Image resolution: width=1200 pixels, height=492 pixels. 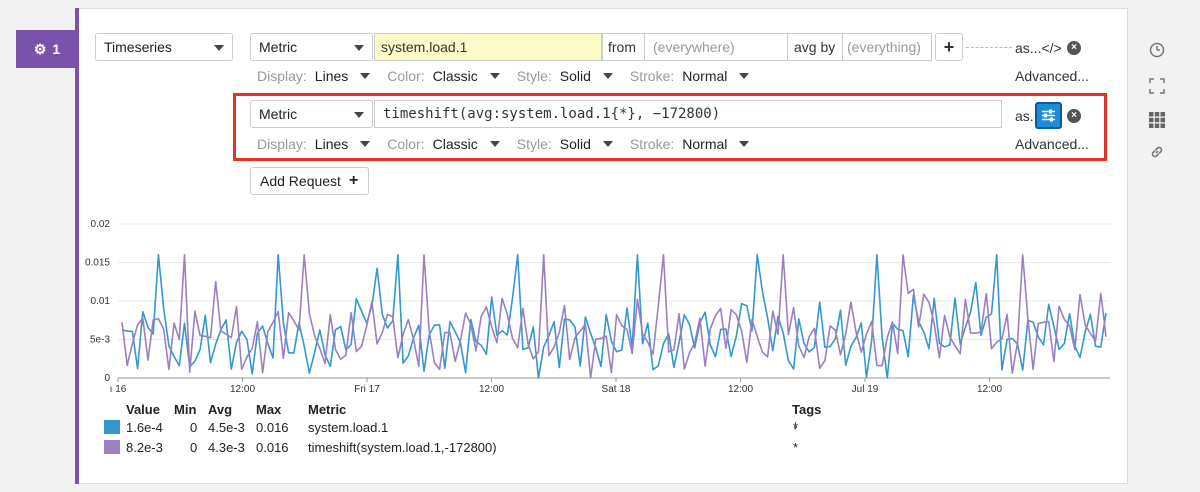 I want to click on y-tick-label: 0, so click(x=107, y=378).